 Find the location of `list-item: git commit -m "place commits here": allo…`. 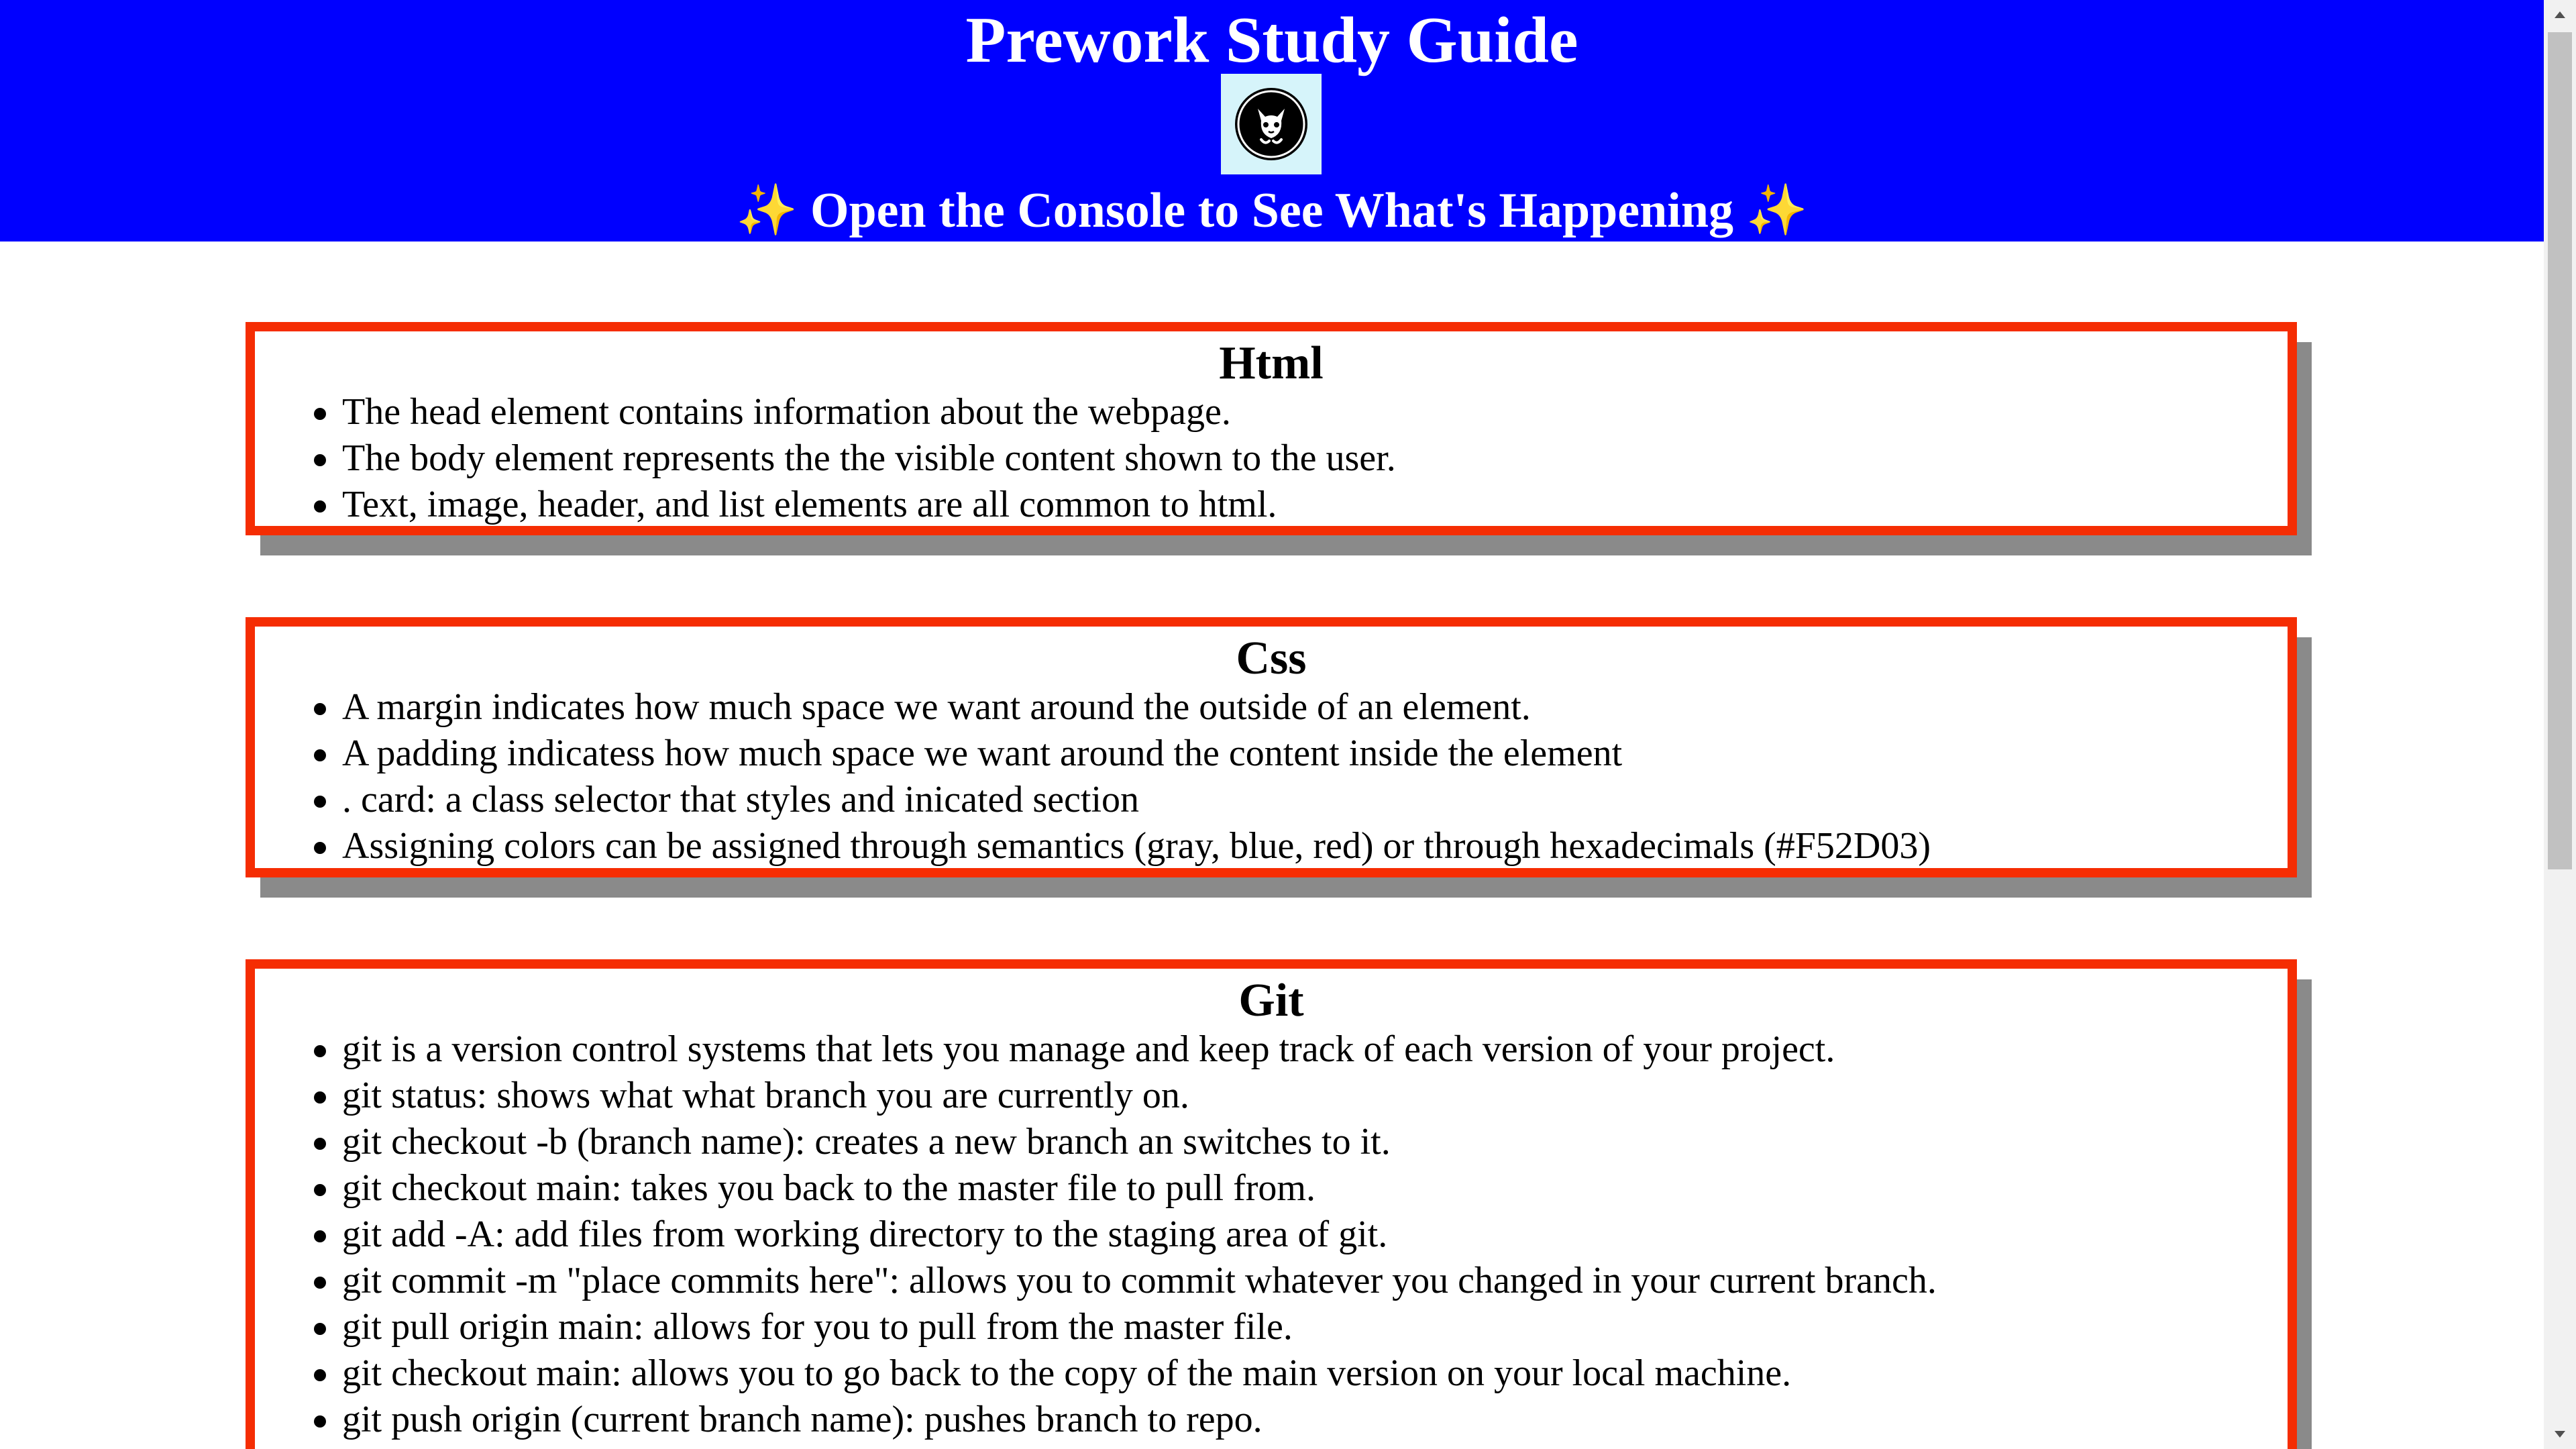

list-item: git commit -m "place commits here": allo… is located at coordinates (1301, 1281).